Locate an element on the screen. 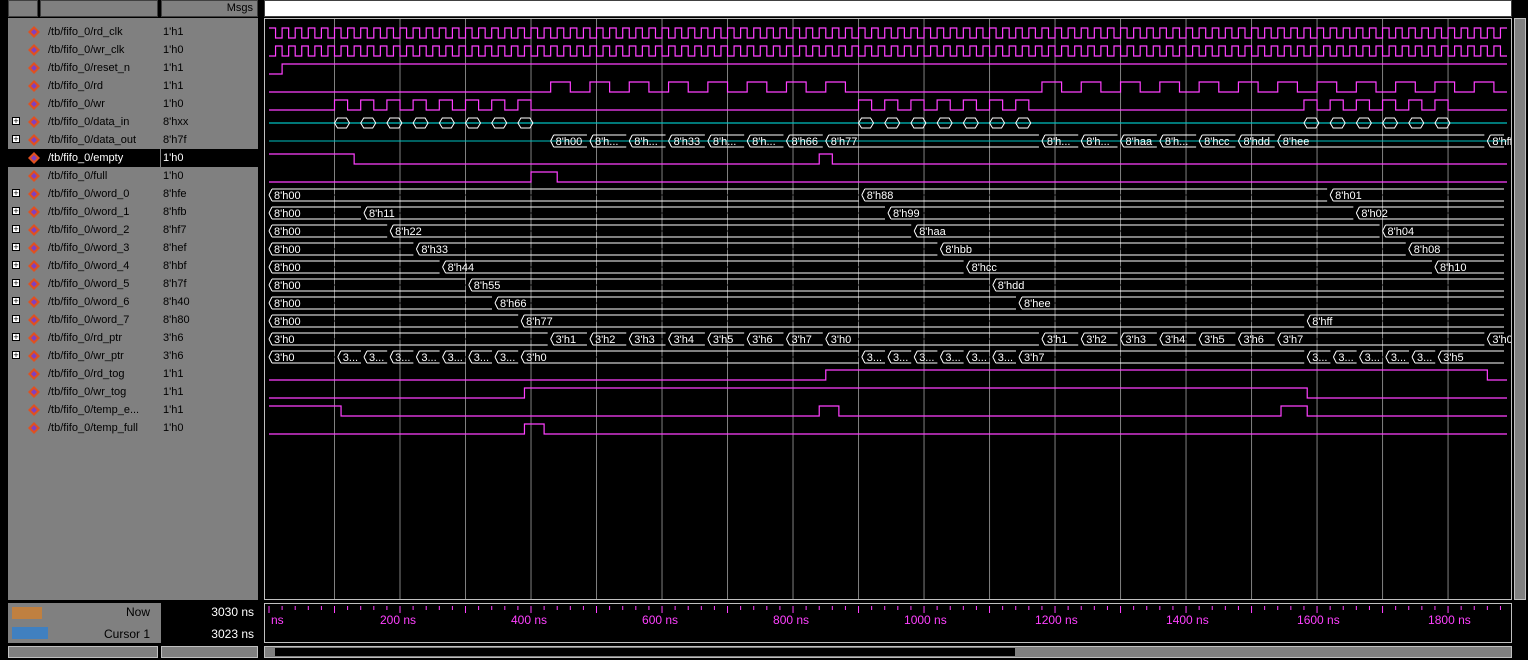 This screenshot has width=1528, height=660. signal-name: /tb/fifo_0/word_0 is located at coordinates (89, 194).